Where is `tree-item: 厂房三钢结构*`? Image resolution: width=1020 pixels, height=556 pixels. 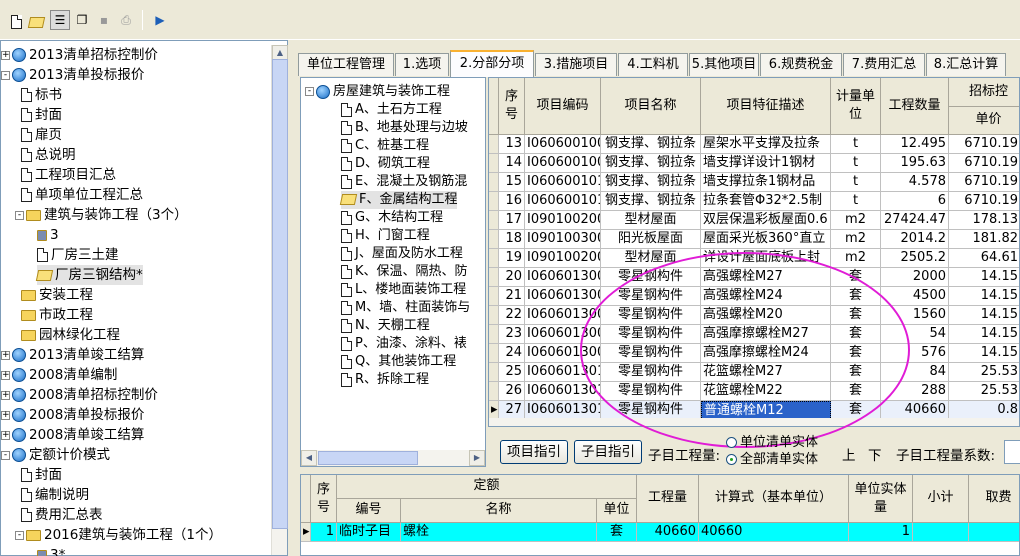
tree-item: 厂房三钢结构* is located at coordinates (89, 275).